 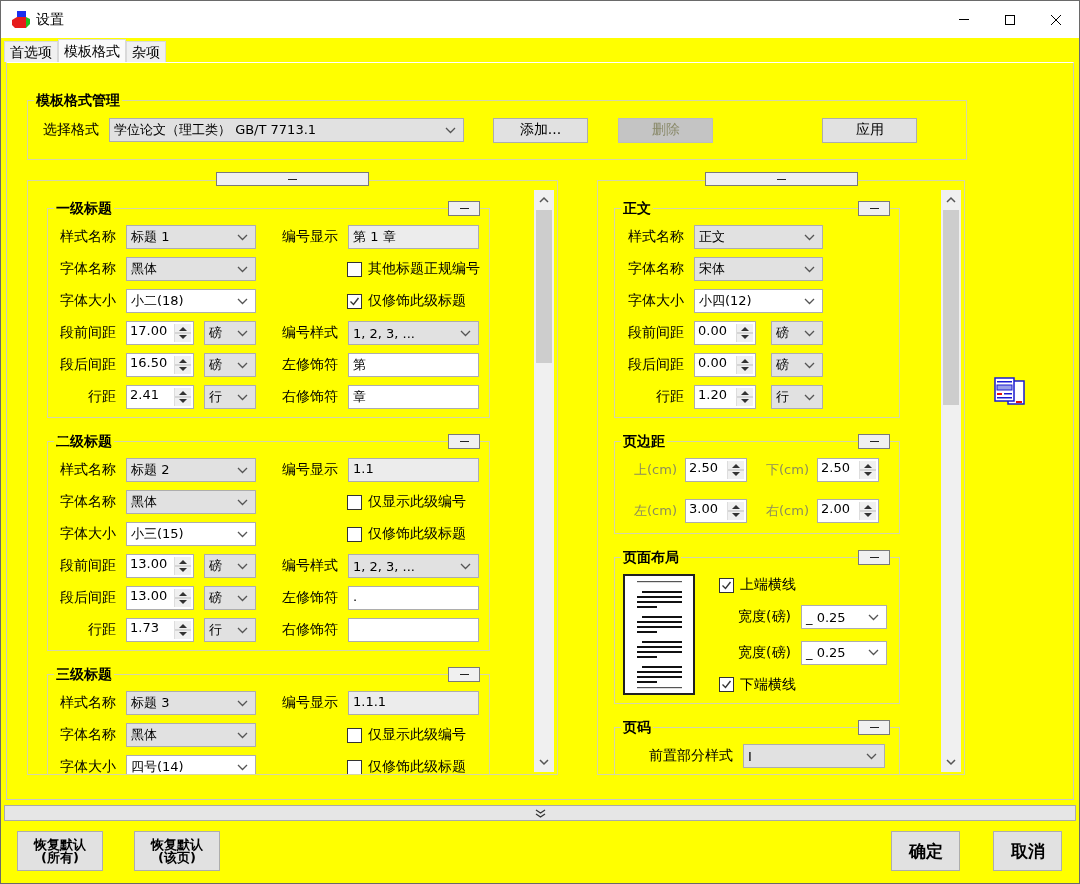 What do you see at coordinates (191, 764) in the screenshot?
I see `dropdown: 四号(14)` at bounding box center [191, 764].